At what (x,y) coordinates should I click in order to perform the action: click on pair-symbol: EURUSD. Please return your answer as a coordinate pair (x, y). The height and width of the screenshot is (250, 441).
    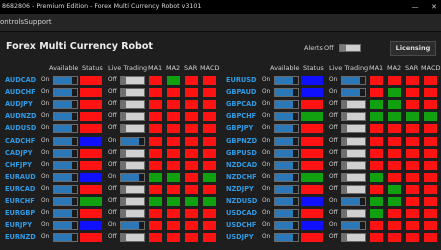
    Looking at the image, I should click on (241, 80).